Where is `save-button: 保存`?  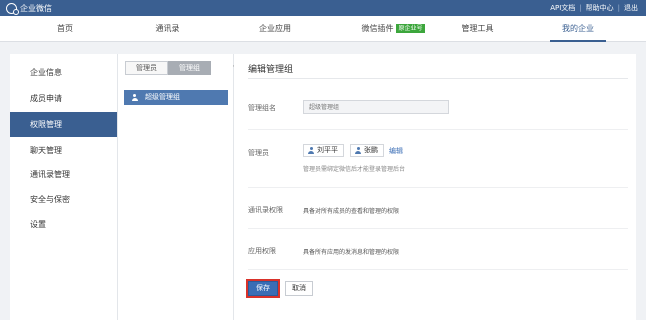
save-button: 保存 is located at coordinates (263, 288).